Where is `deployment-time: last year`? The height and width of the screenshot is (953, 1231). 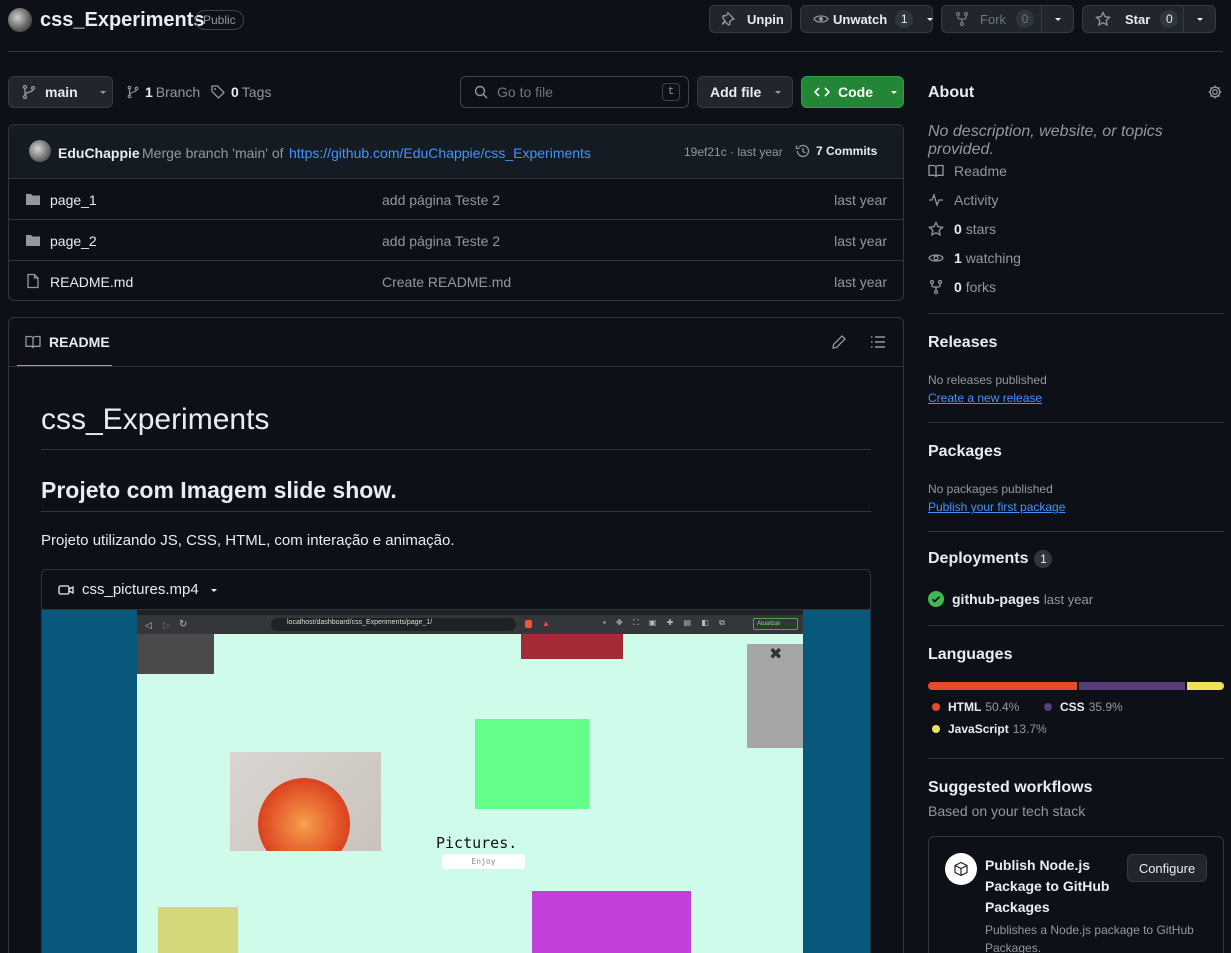
deployment-time: last year is located at coordinates (1068, 599).